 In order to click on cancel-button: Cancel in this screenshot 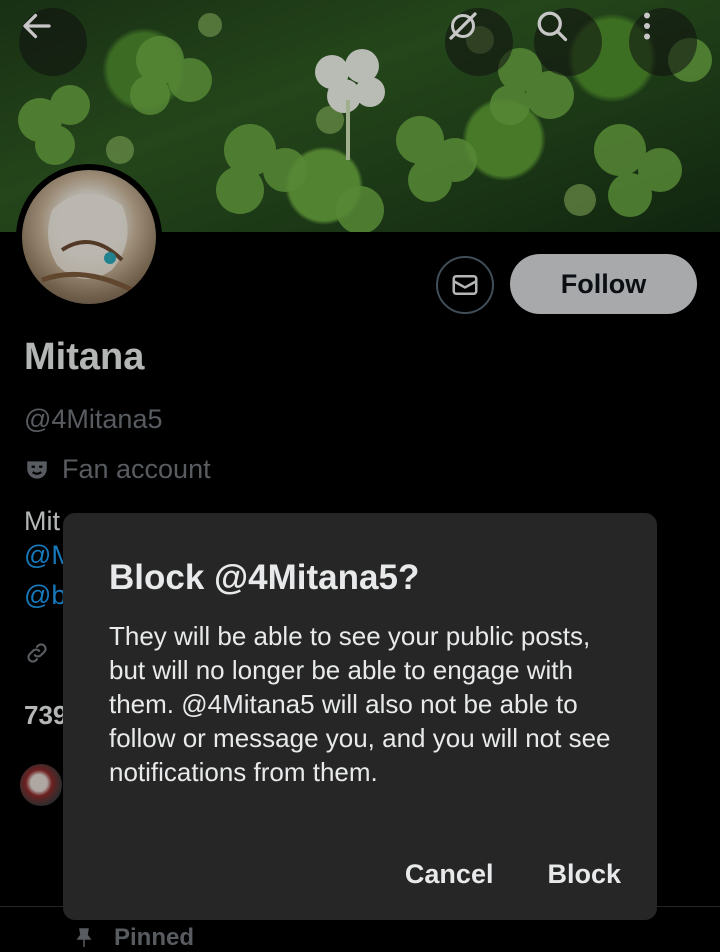, I will do `click(449, 874)`.